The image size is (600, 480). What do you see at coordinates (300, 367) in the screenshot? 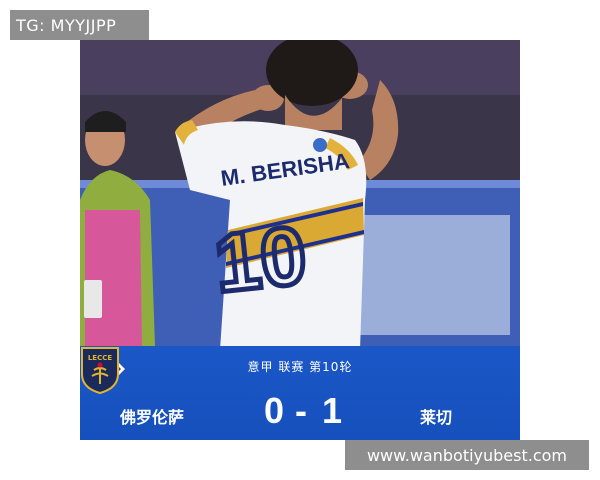
I see `round-label: 意甲 联赛 第10轮` at bounding box center [300, 367].